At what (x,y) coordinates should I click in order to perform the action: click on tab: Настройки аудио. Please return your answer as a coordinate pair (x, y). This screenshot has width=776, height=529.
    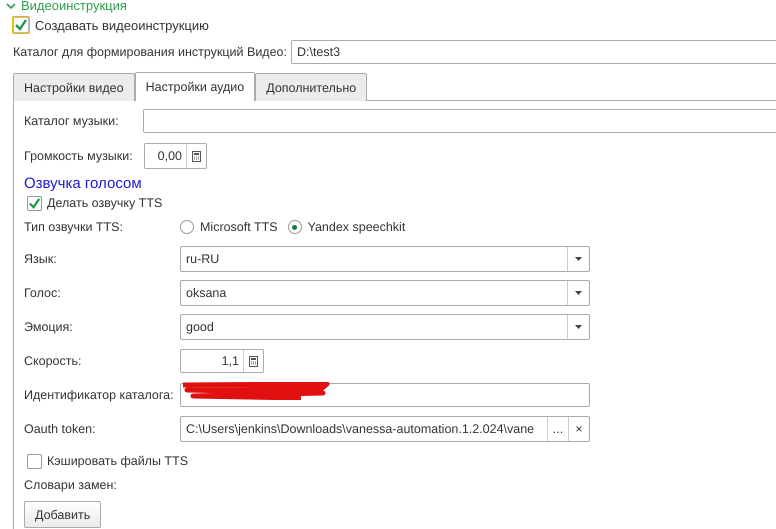
    Looking at the image, I should click on (195, 86).